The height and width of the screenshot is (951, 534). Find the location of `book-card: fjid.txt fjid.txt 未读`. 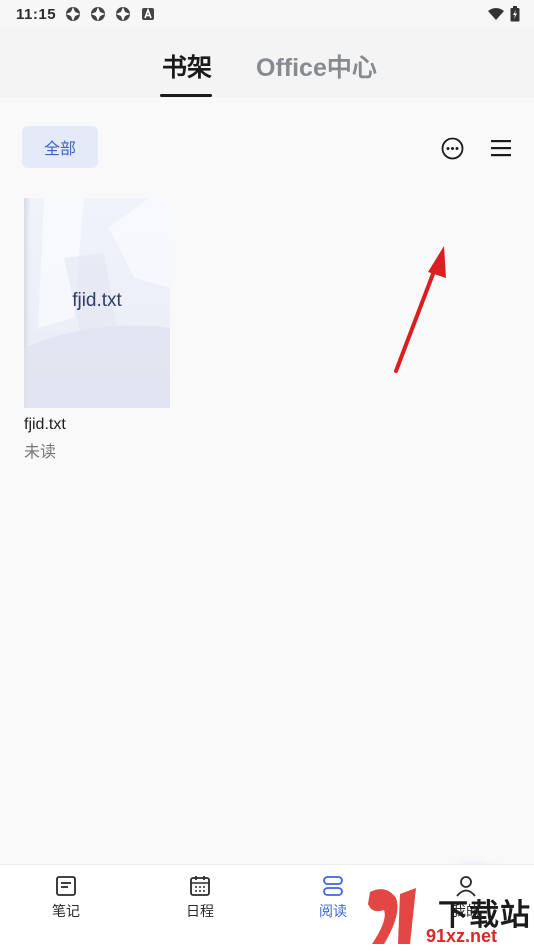

book-card: fjid.txt fjid.txt 未读 is located at coordinates (97, 330).